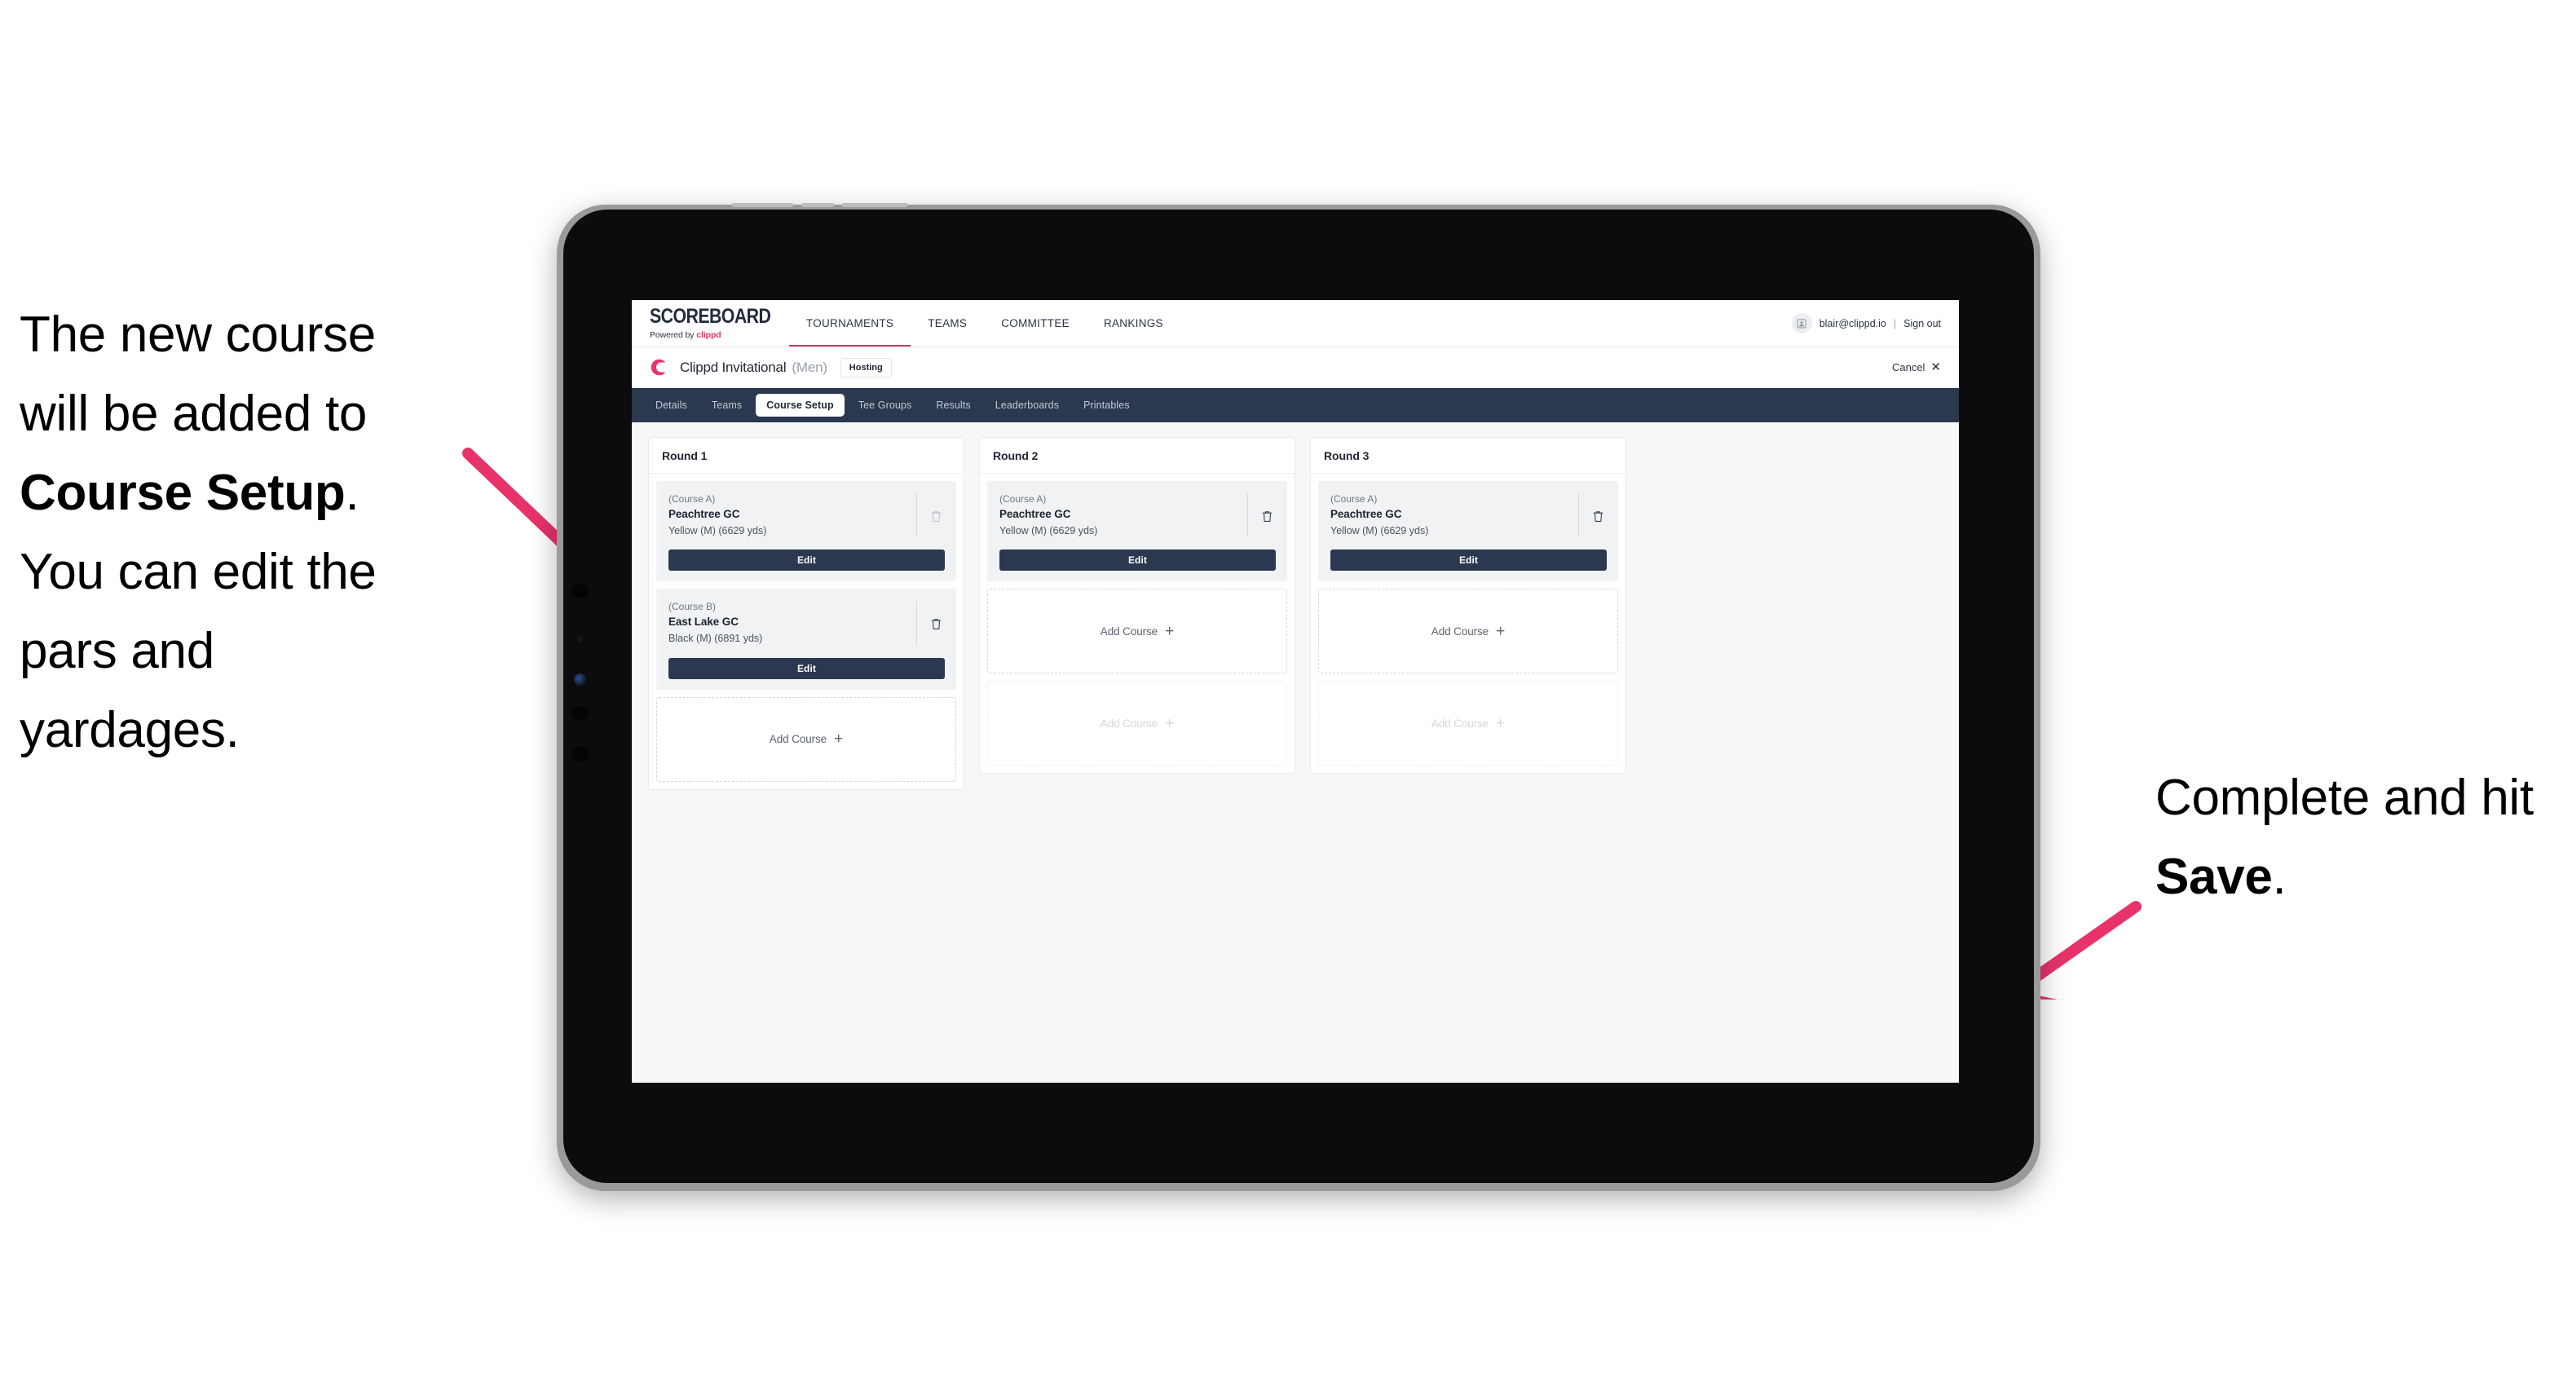  I want to click on cancel-button: Cancel ✕, so click(1916, 367).